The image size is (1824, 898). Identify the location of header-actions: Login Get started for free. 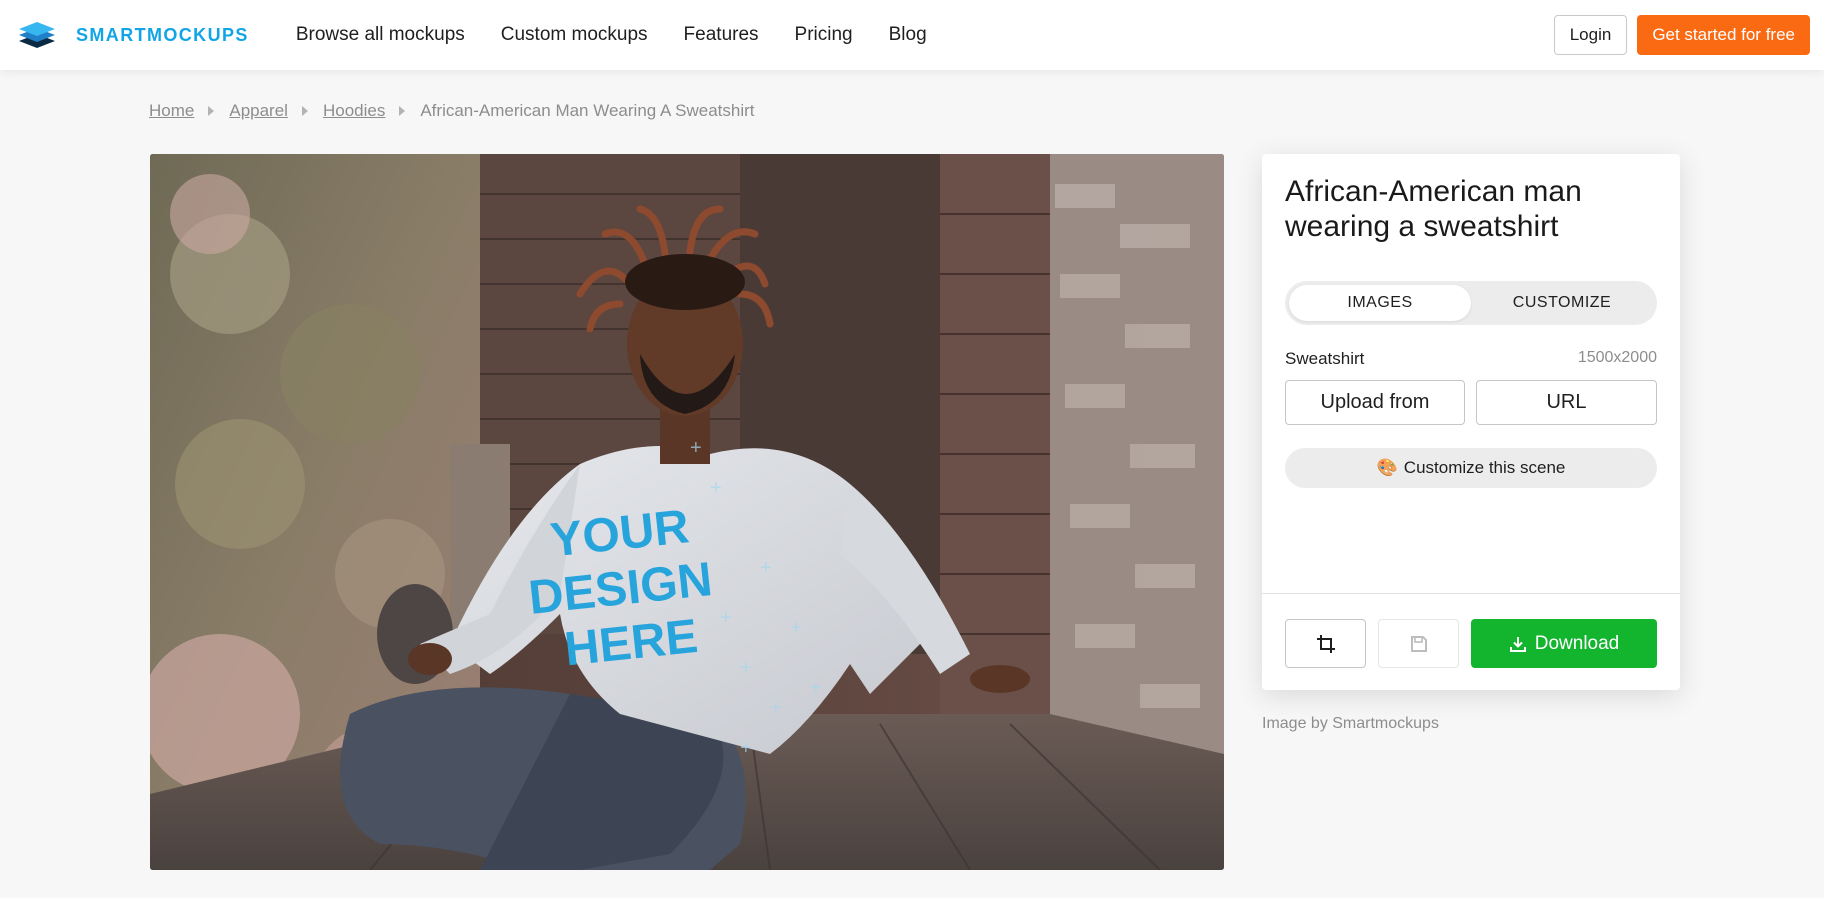
(1681, 35).